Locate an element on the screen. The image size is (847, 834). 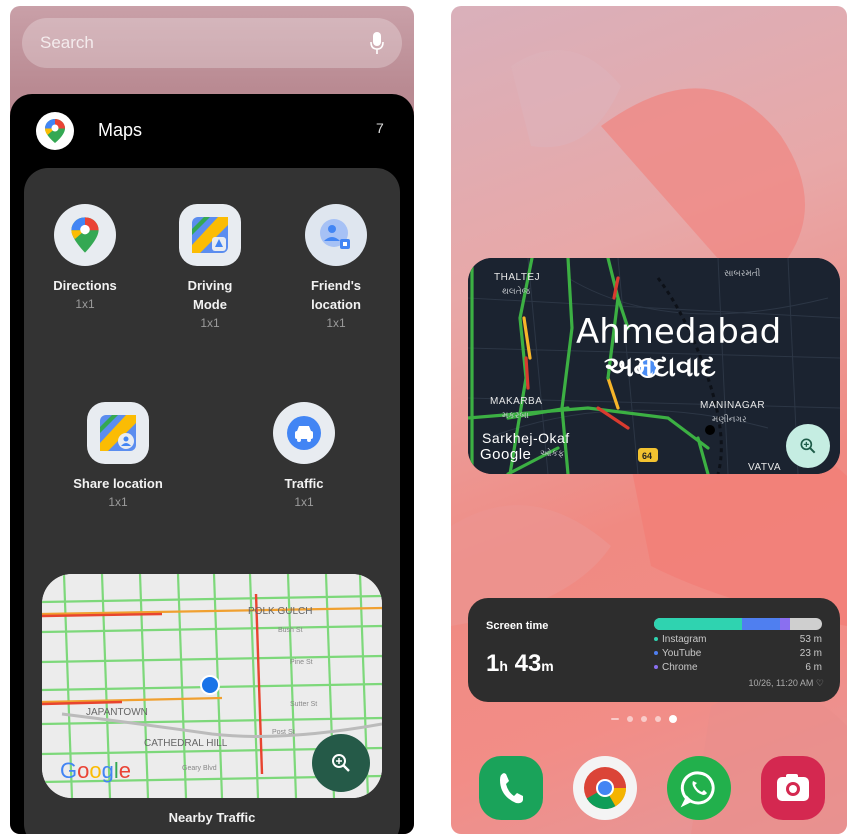
area-label: THALTEJ is located at coordinates (517, 277).